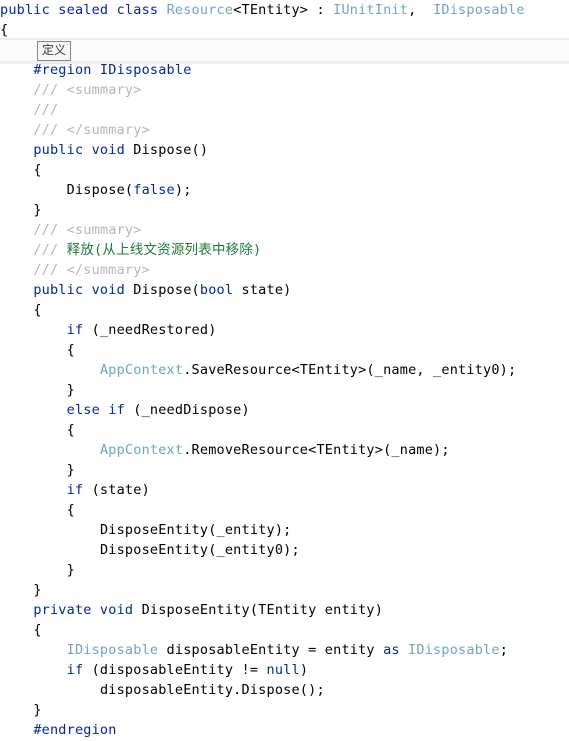 The height and width of the screenshot is (741, 569). I want to click on code-token: IUnitInit, so click(371, 10).